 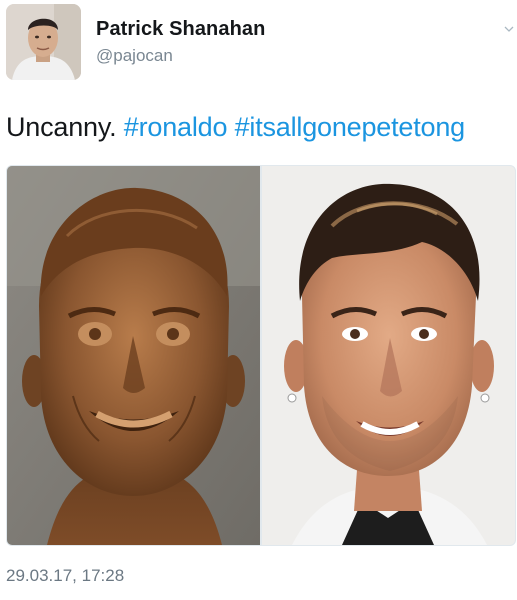 What do you see at coordinates (61, 127) in the screenshot?
I see `tweet-text-plain: Uncanny.` at bounding box center [61, 127].